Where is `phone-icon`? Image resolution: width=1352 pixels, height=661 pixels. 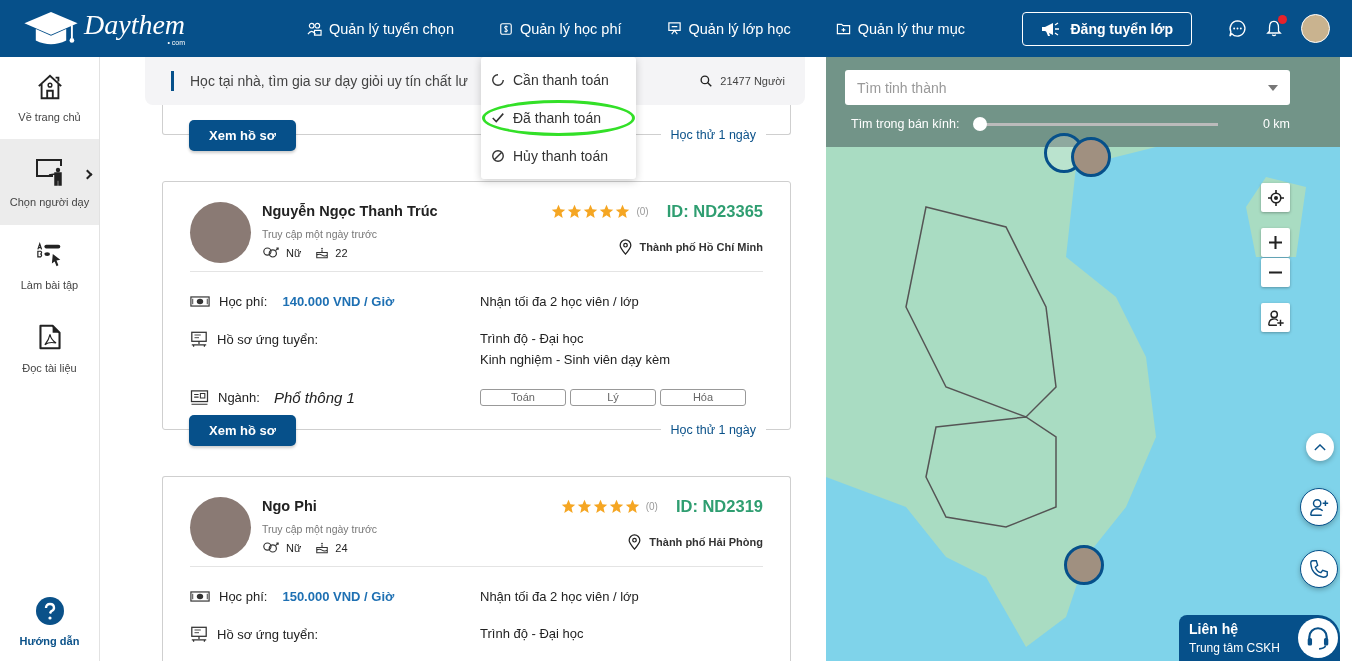
phone-icon is located at coordinates (1319, 569).